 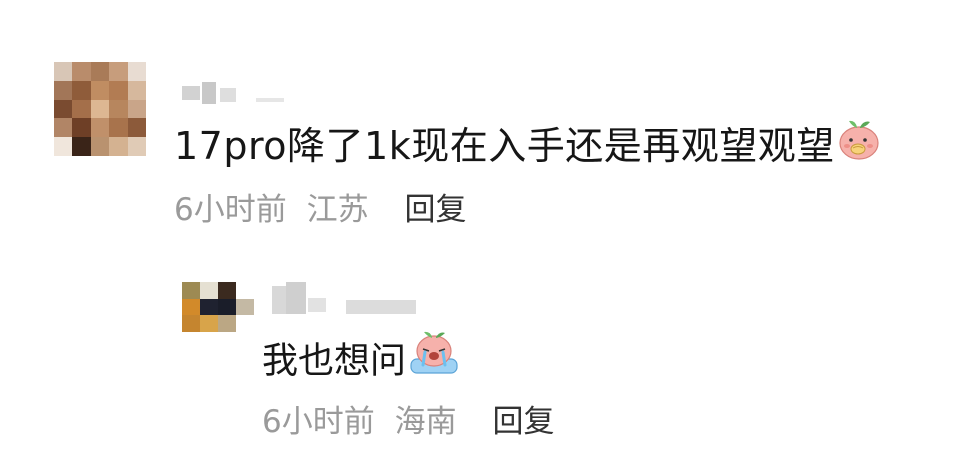 What do you see at coordinates (434, 359) in the screenshot?
I see `peach-crying-emoji` at bounding box center [434, 359].